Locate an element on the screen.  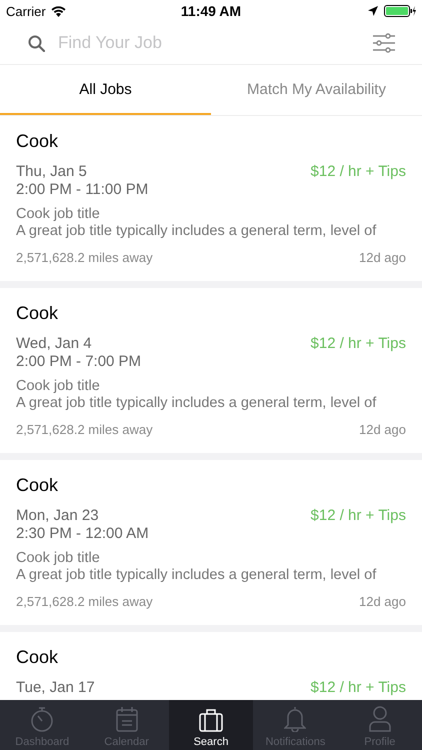
search-icon is located at coordinates (36, 43).